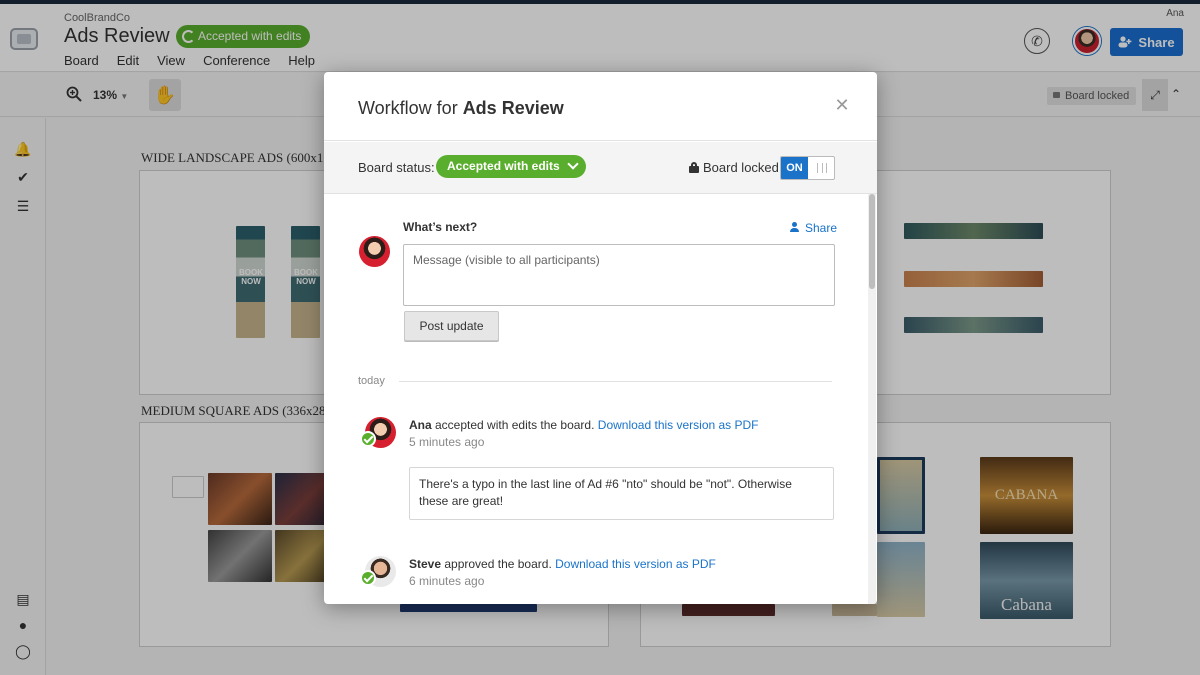 The image size is (1200, 675). I want to click on board-locked-label-text: Board locked:, so click(743, 167).